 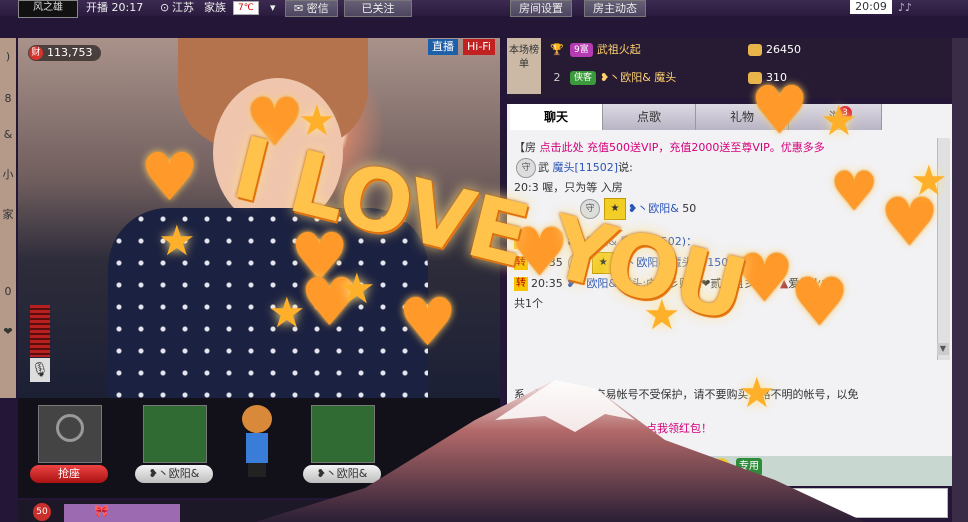 I want to click on clock: 20:09, so click(x=871, y=7).